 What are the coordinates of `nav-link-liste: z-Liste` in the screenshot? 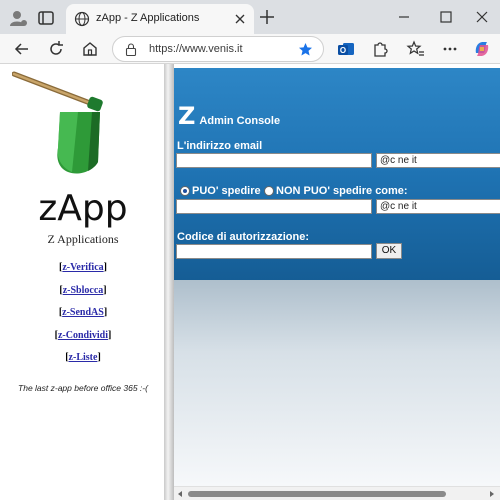 It's located at (83, 357).